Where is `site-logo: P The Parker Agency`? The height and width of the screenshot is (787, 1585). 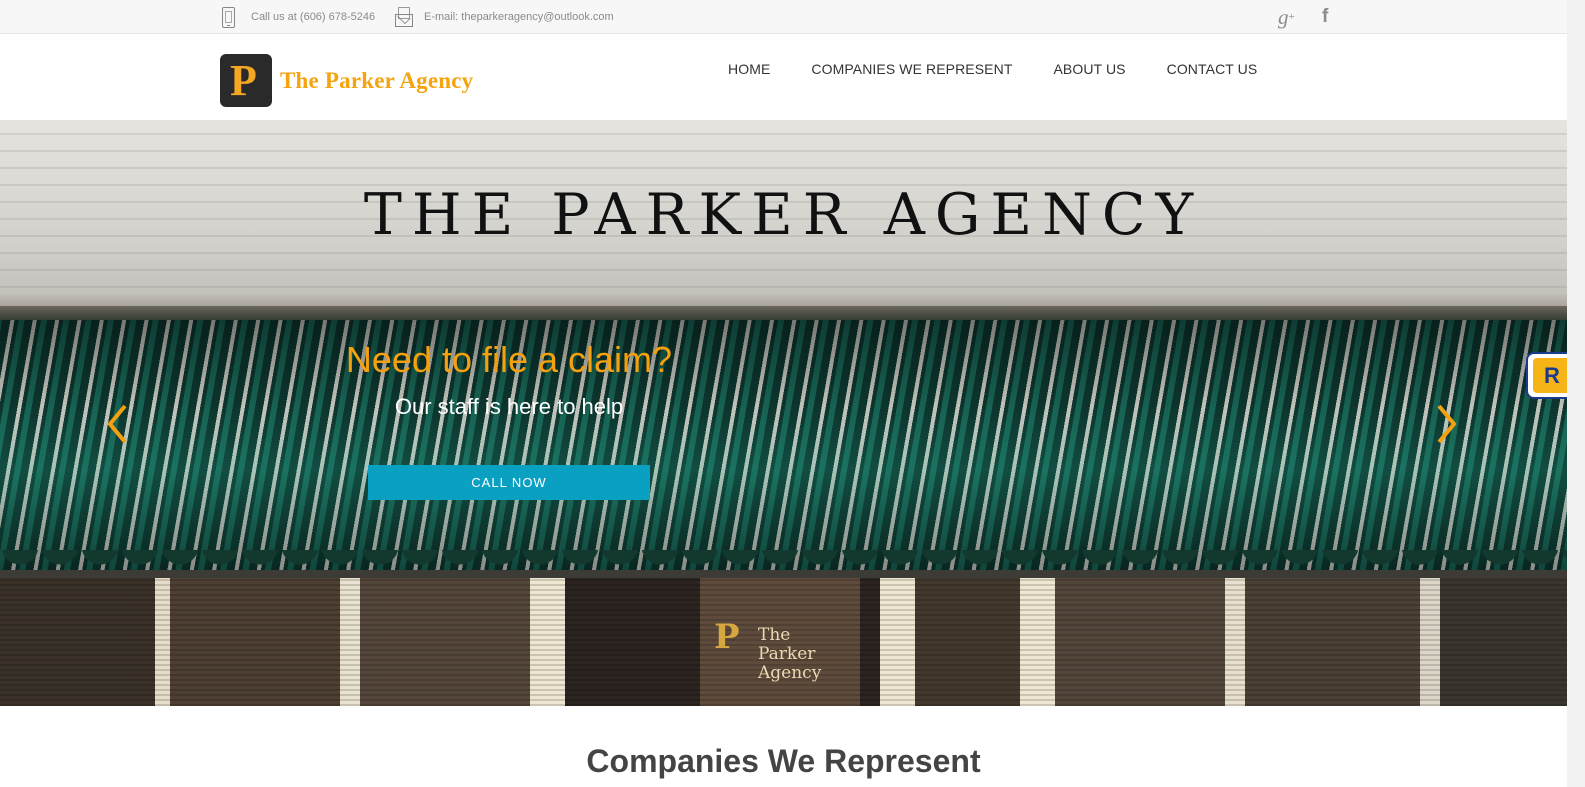 site-logo: P The Parker Agency is located at coordinates (346, 80).